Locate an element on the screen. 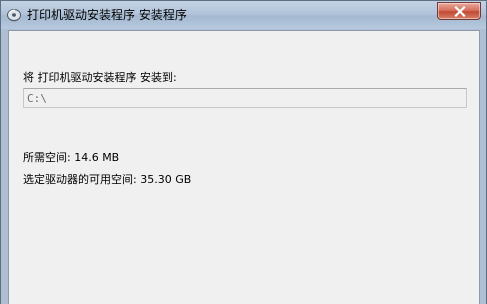 This screenshot has width=487, height=304. install-path-field is located at coordinates (245, 98).